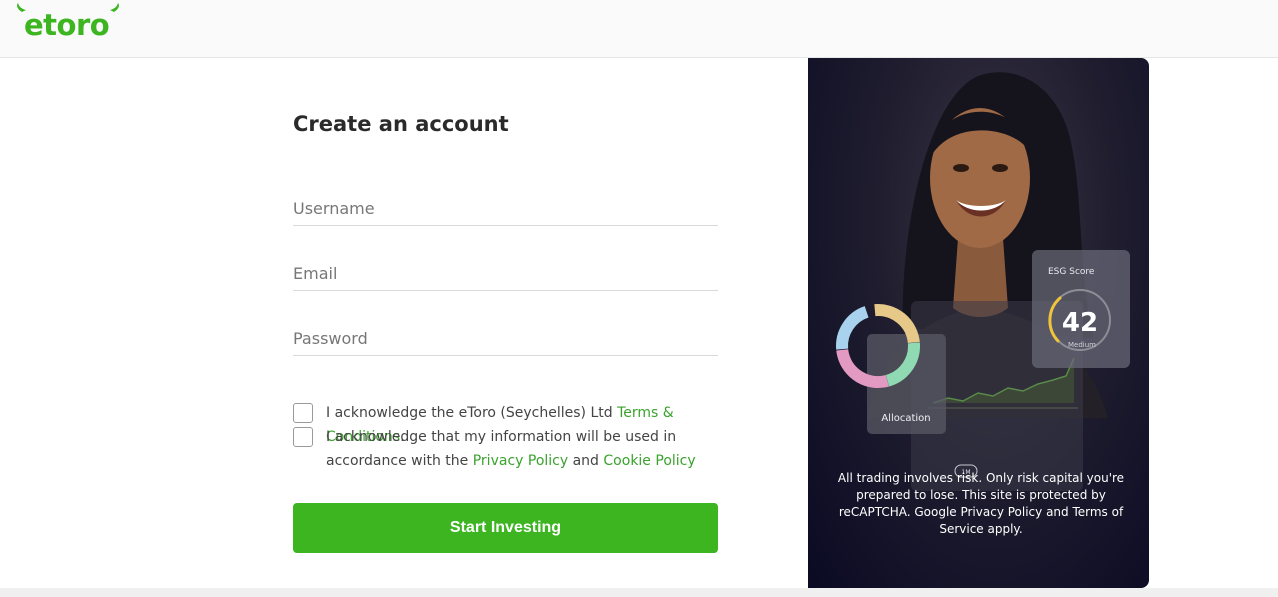  What do you see at coordinates (66, 25) in the screenshot?
I see `svg-text: etoro` at bounding box center [66, 25].